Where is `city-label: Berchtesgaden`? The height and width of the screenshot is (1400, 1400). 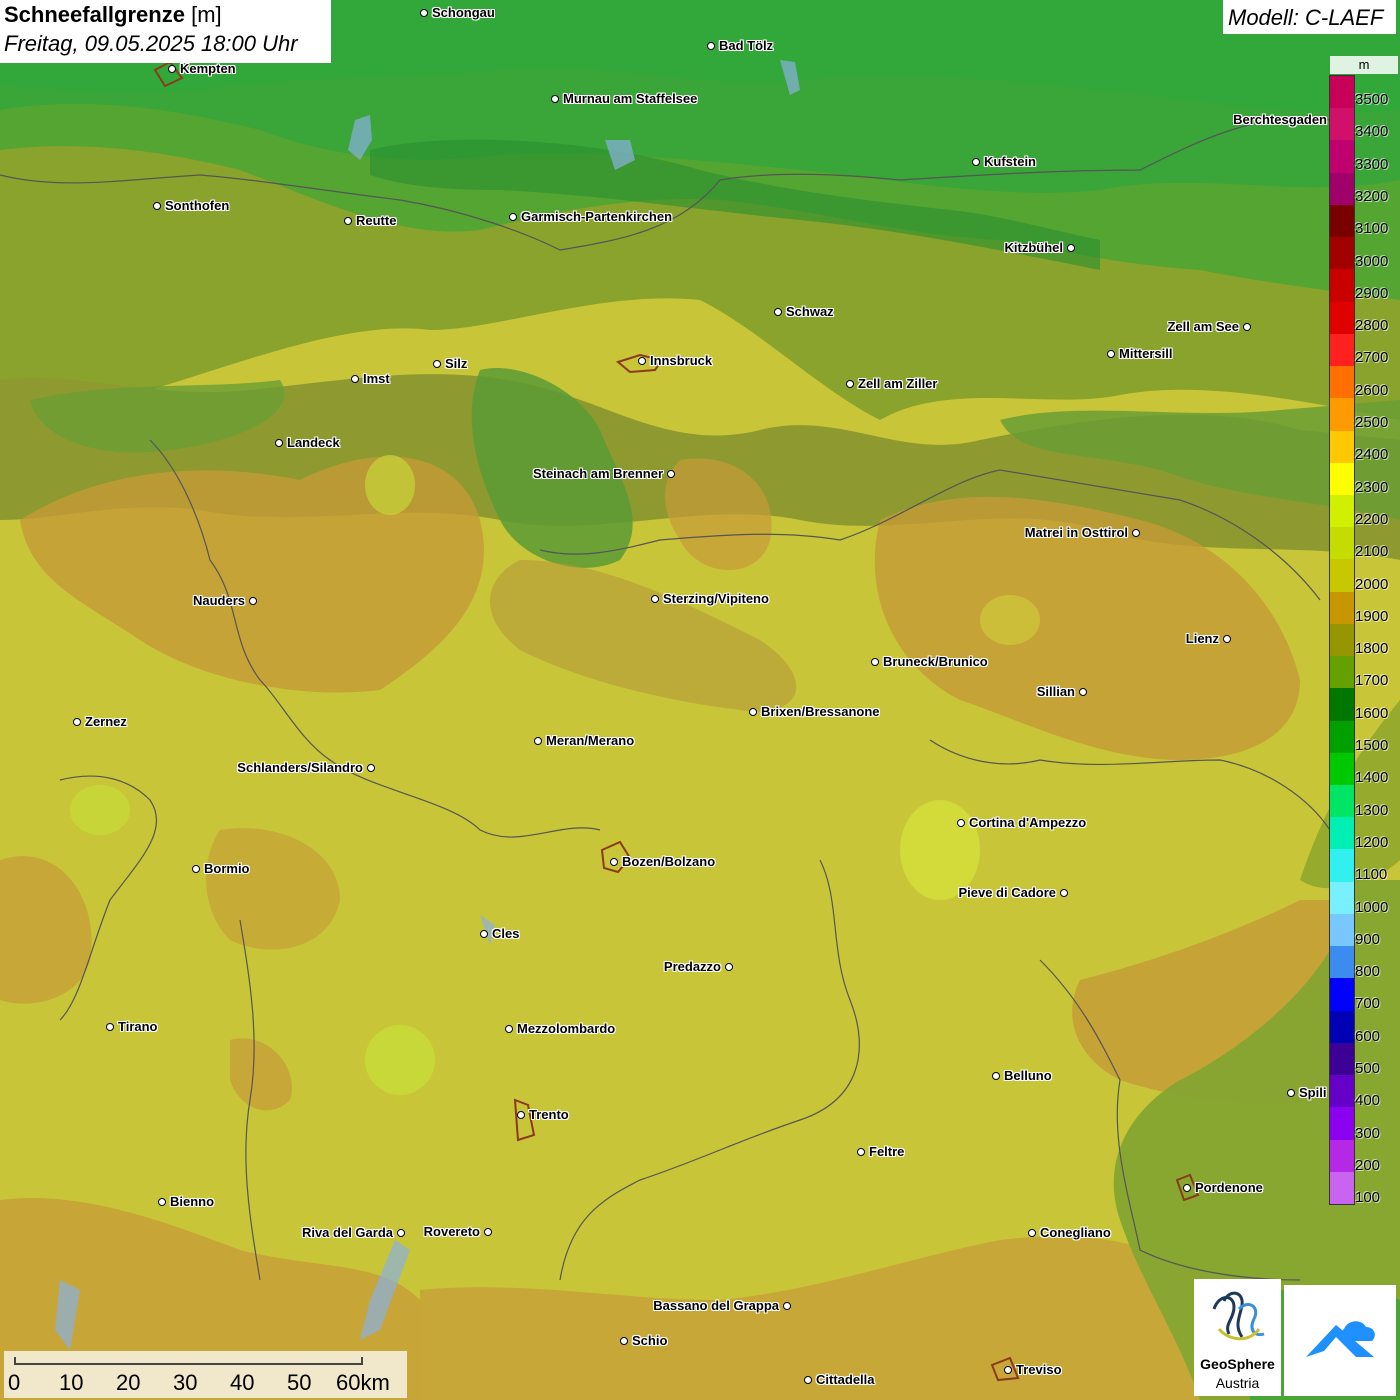 city-label: Berchtesgaden is located at coordinates (1280, 119).